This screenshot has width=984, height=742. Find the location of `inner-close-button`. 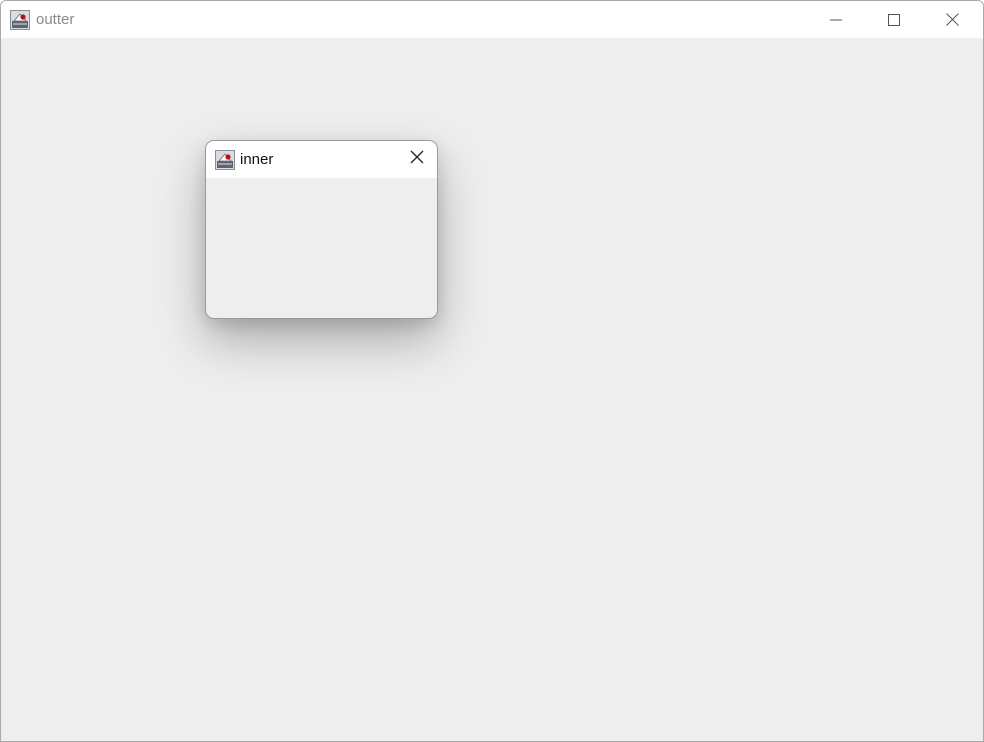

inner-close-button is located at coordinates (417, 159).